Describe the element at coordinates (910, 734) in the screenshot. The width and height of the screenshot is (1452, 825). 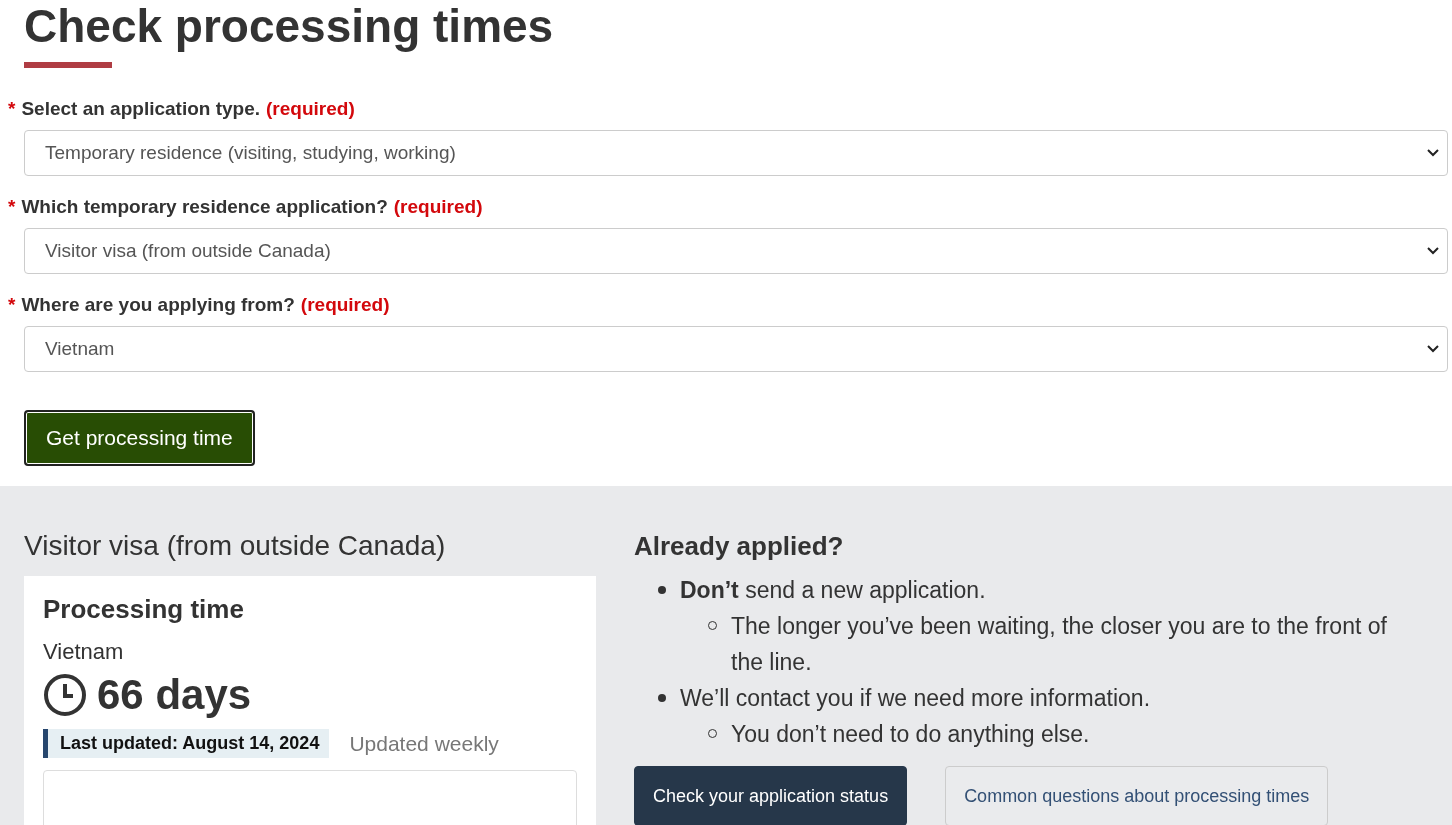
I see `list-item-text: You don’t need to do anything else.` at that location.